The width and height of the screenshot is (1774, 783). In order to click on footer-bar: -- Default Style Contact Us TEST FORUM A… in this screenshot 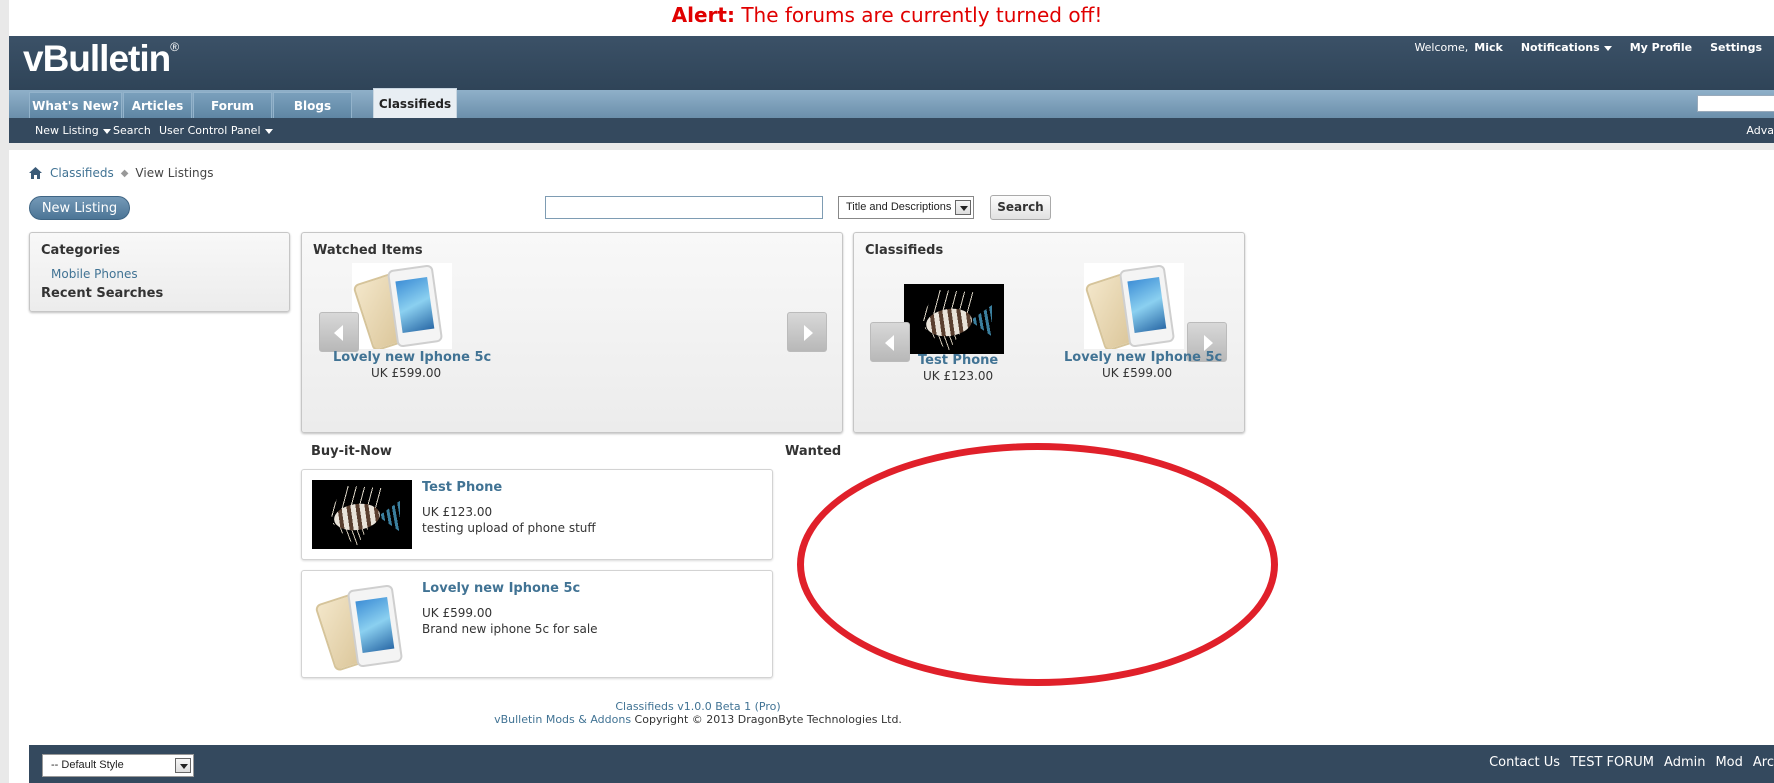, I will do `click(901, 764)`.